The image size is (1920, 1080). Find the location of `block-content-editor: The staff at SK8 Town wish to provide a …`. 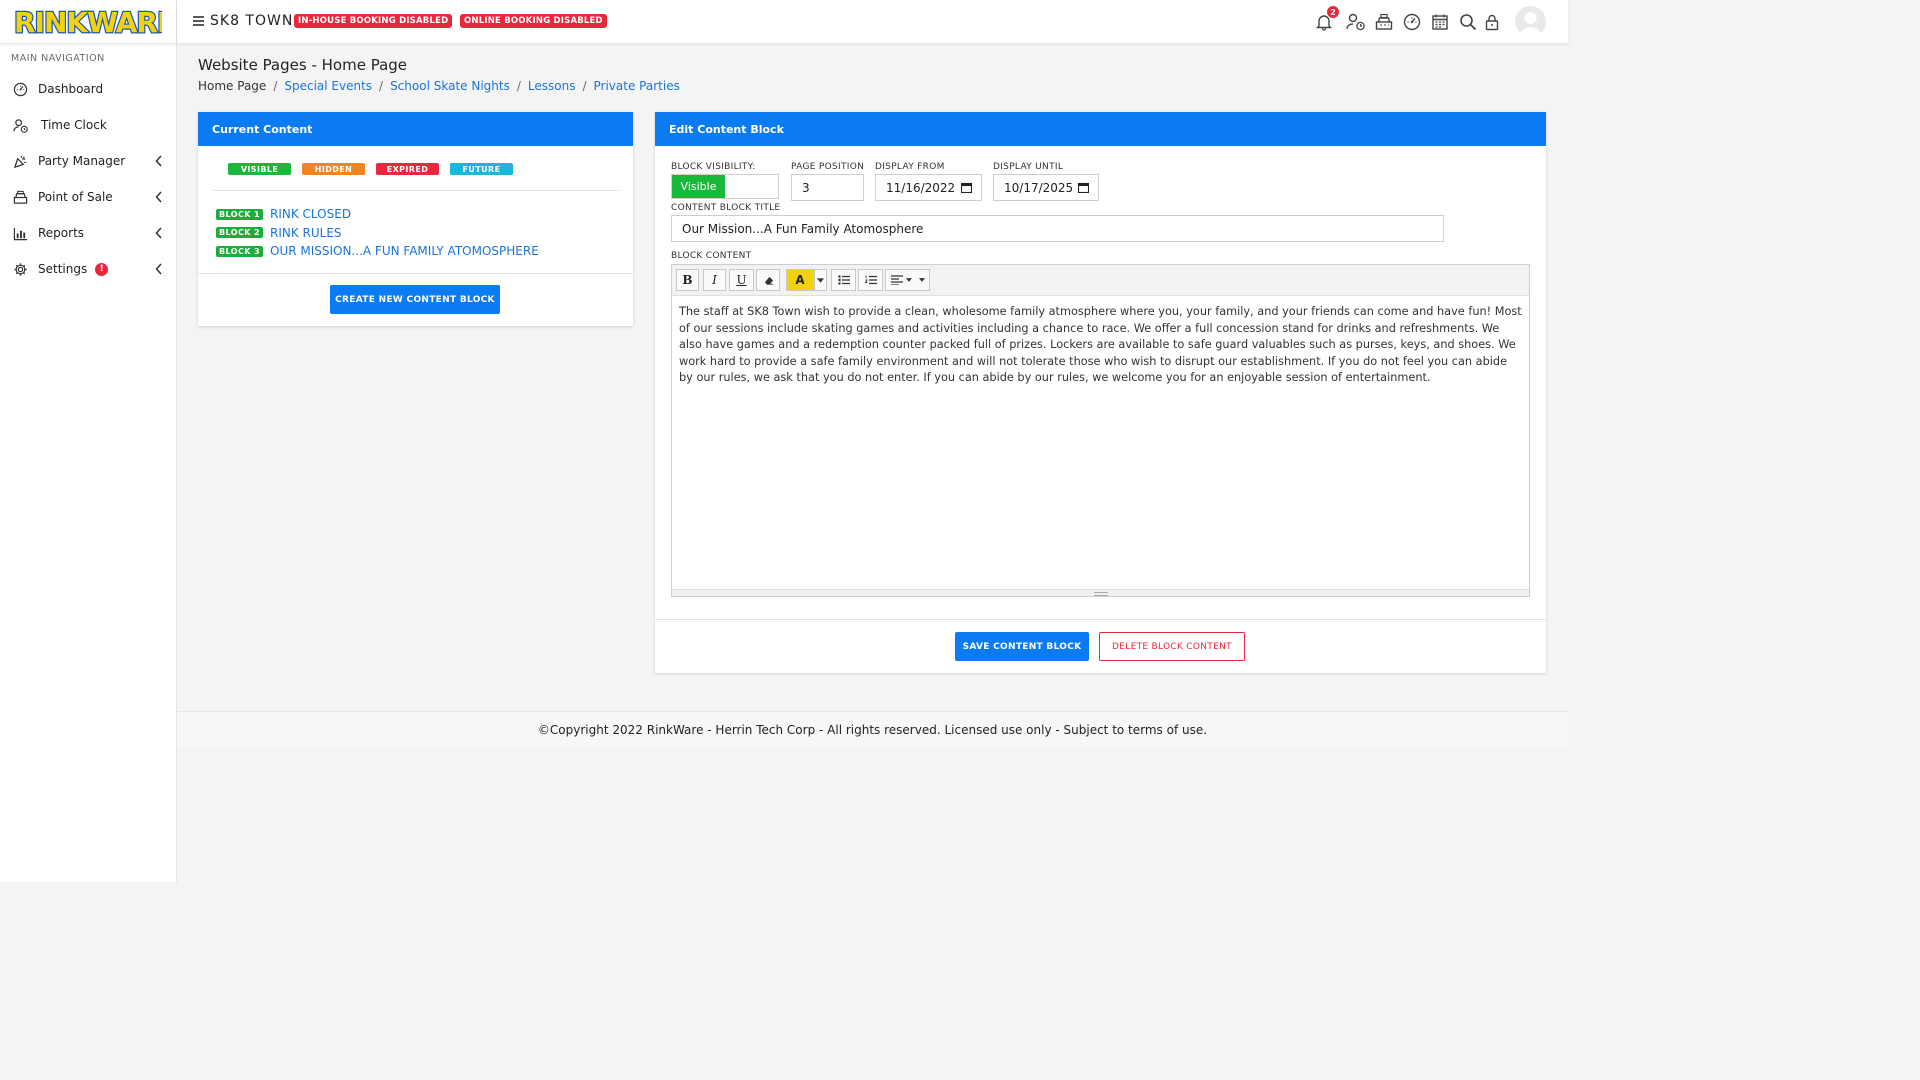

block-content-editor: The staff at SK8 Town wish to provide a … is located at coordinates (1100, 341).